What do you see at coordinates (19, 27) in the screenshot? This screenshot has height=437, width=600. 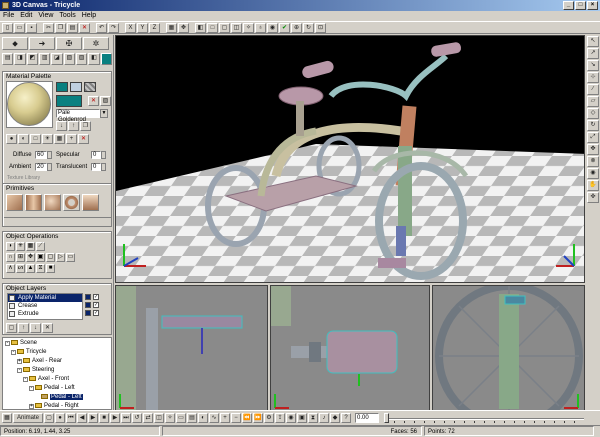 I see `open-icon: ▭` at bounding box center [19, 27].